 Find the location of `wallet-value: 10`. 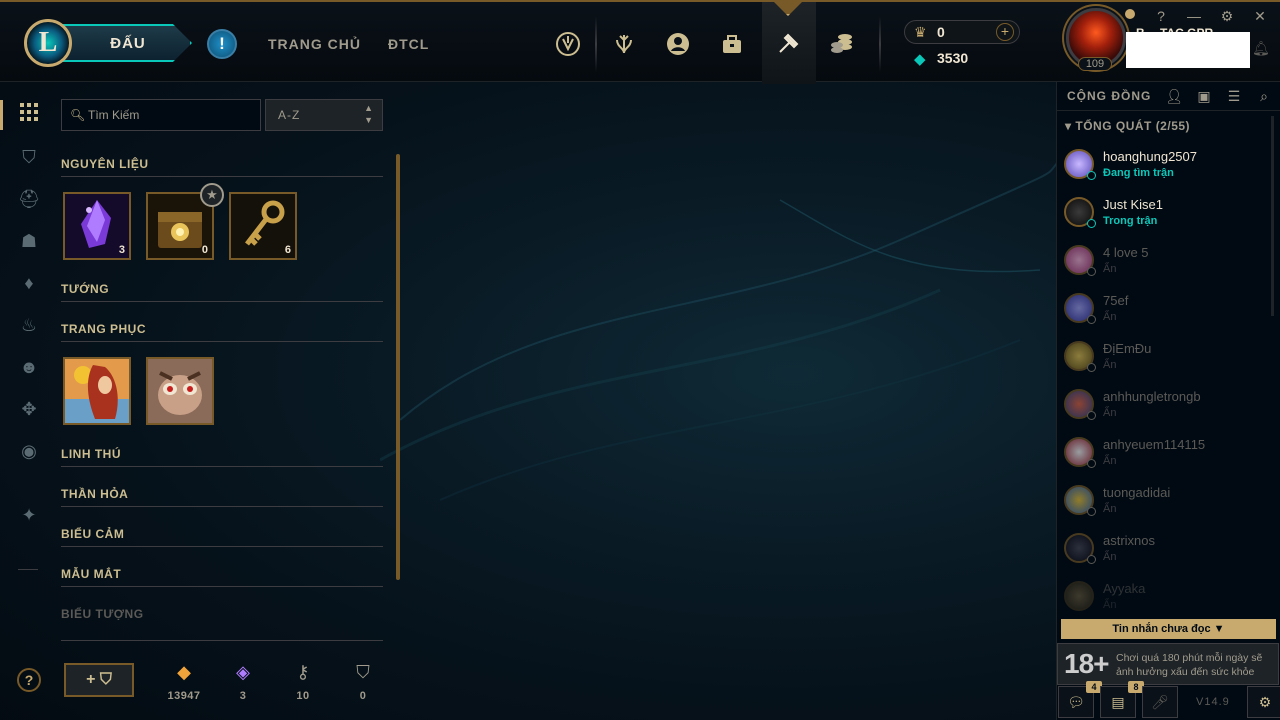

wallet-value: 10 is located at coordinates (303, 696).